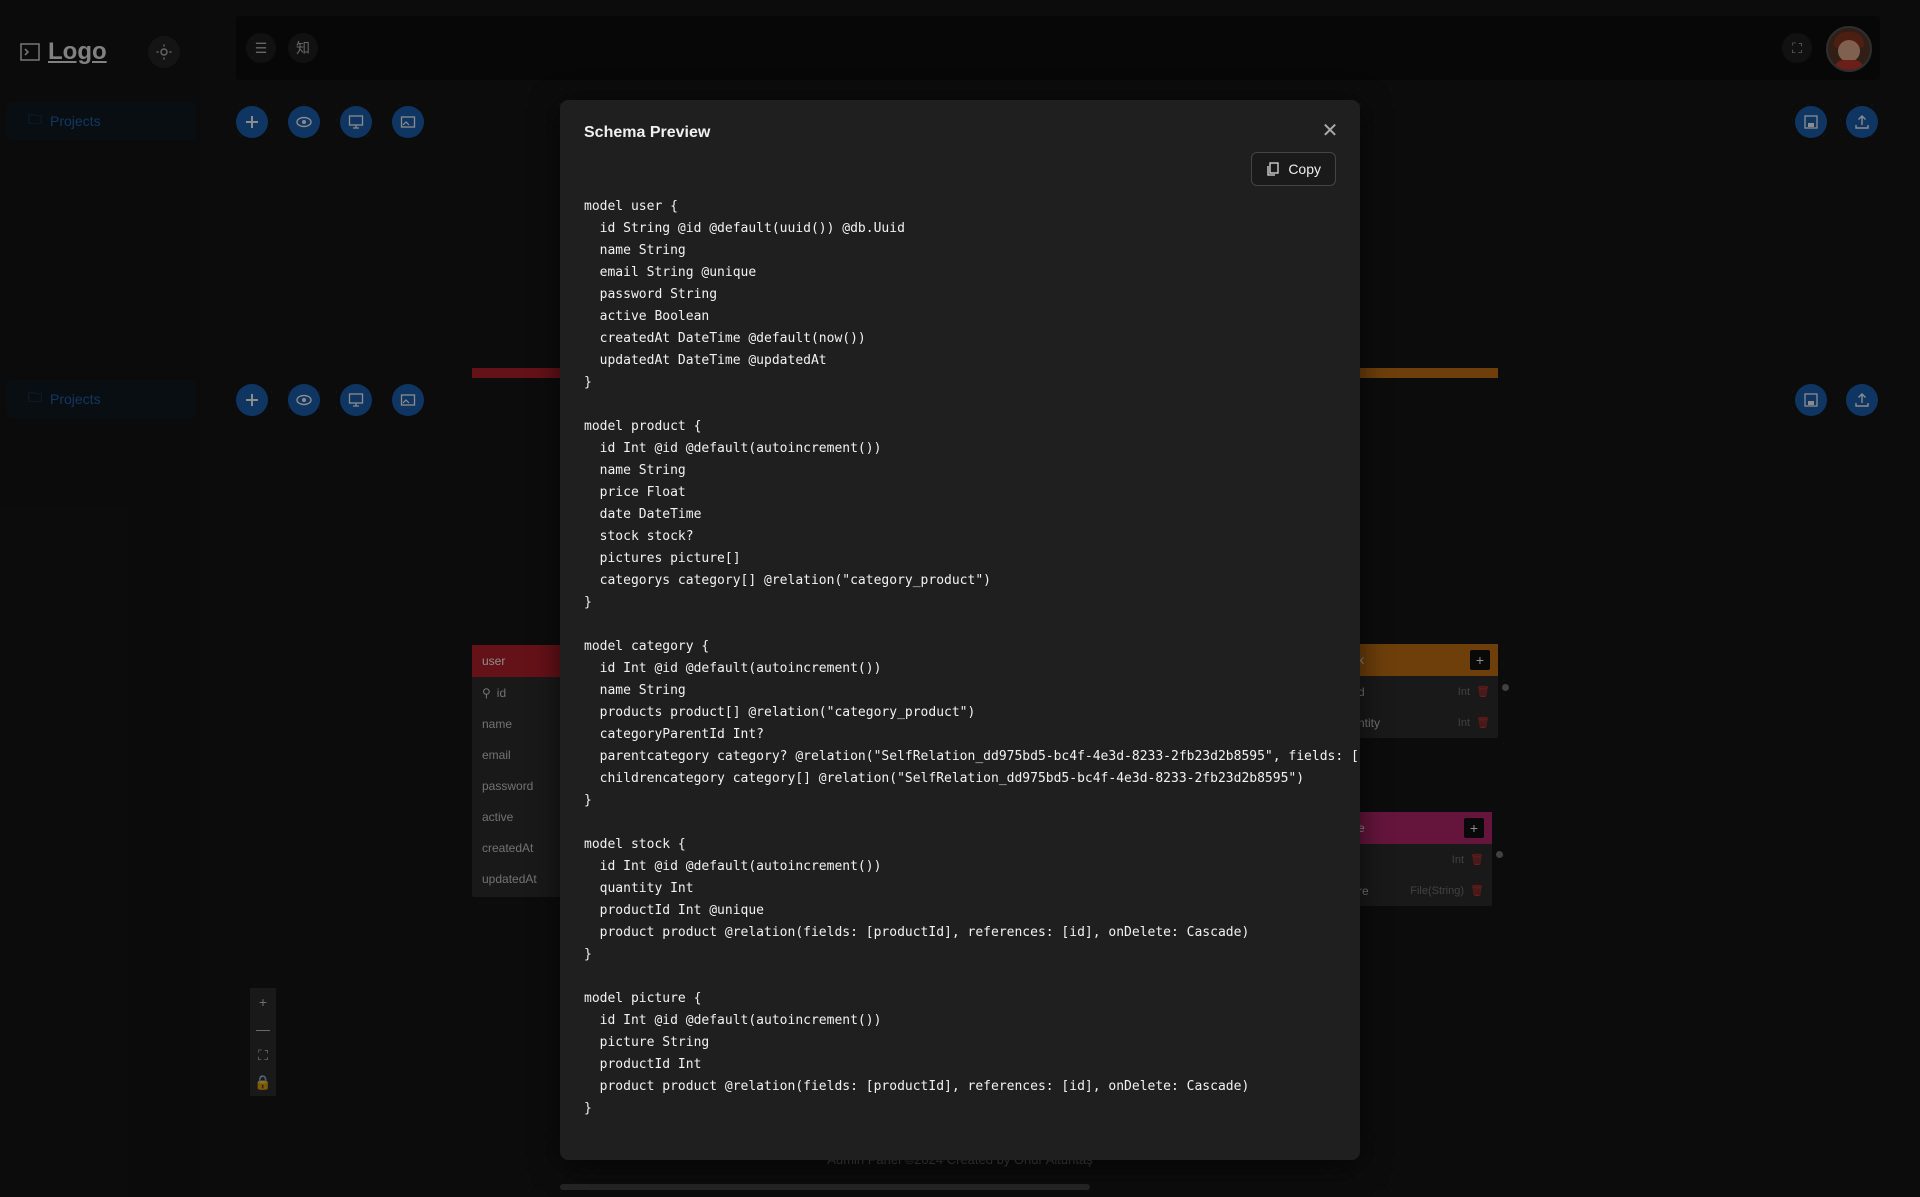  I want to click on copy-button: Copy, so click(1293, 169).